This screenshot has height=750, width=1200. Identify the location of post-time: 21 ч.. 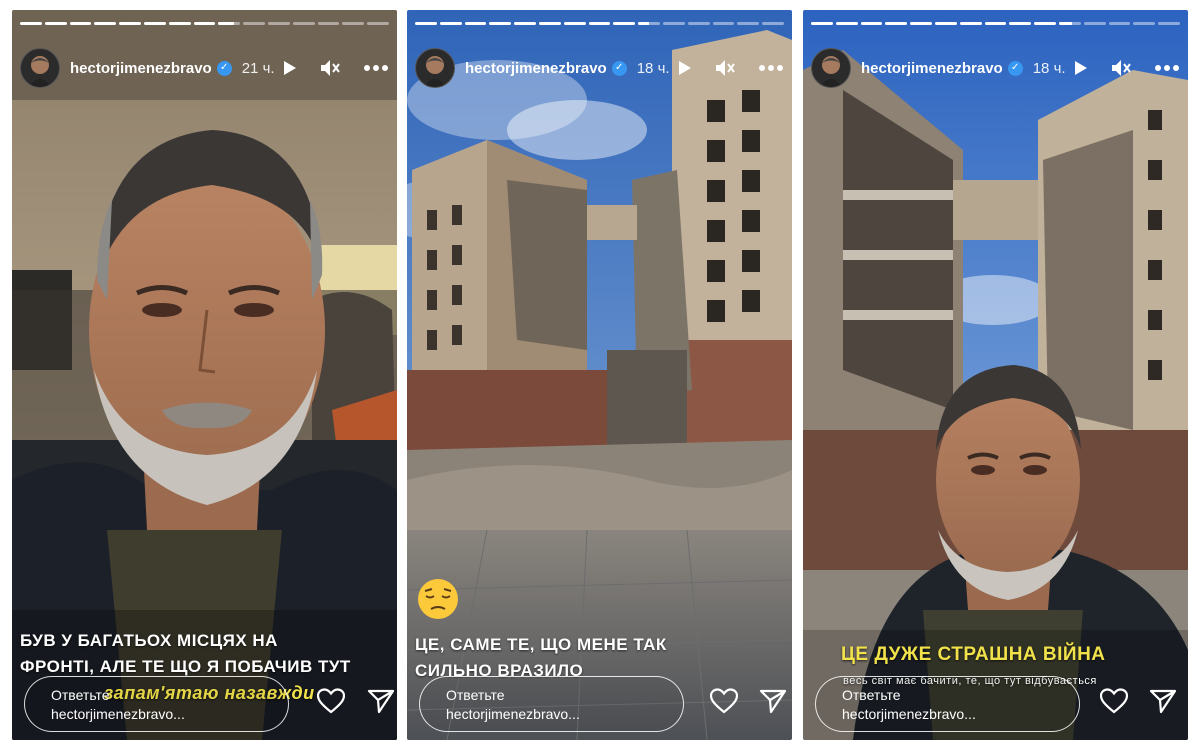
(258, 68).